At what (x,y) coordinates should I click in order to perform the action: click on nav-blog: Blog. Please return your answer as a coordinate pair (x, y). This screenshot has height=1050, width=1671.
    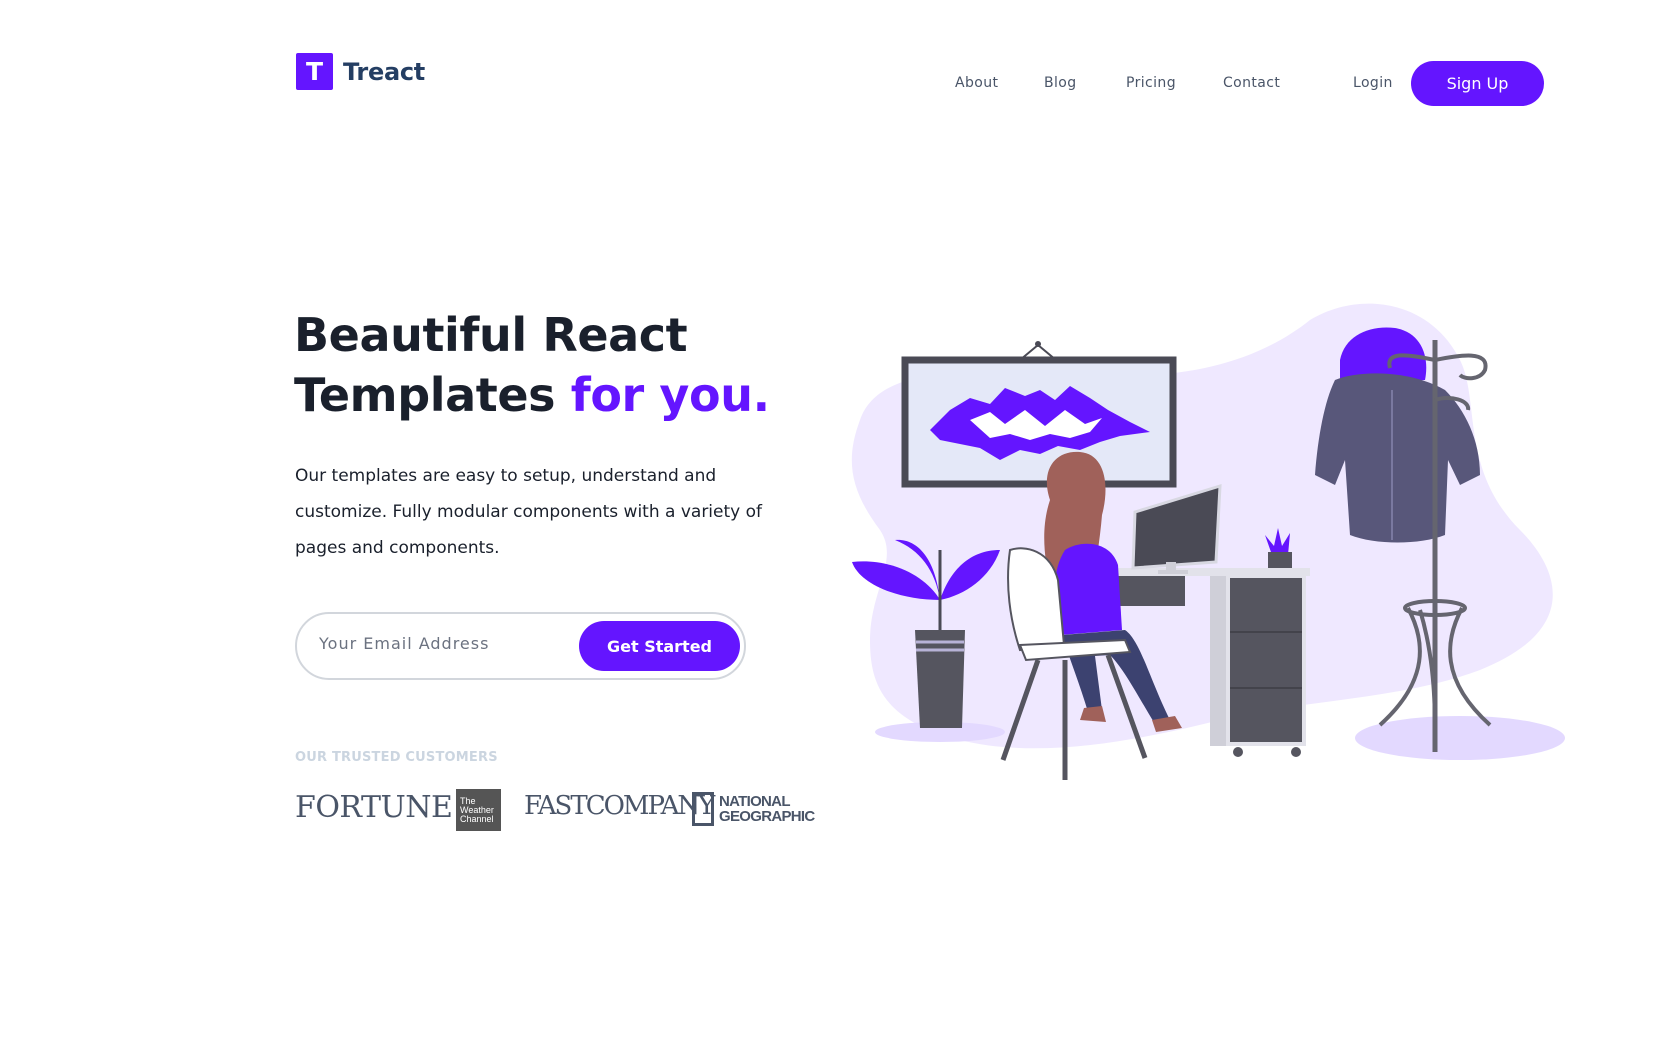
    Looking at the image, I should click on (1060, 83).